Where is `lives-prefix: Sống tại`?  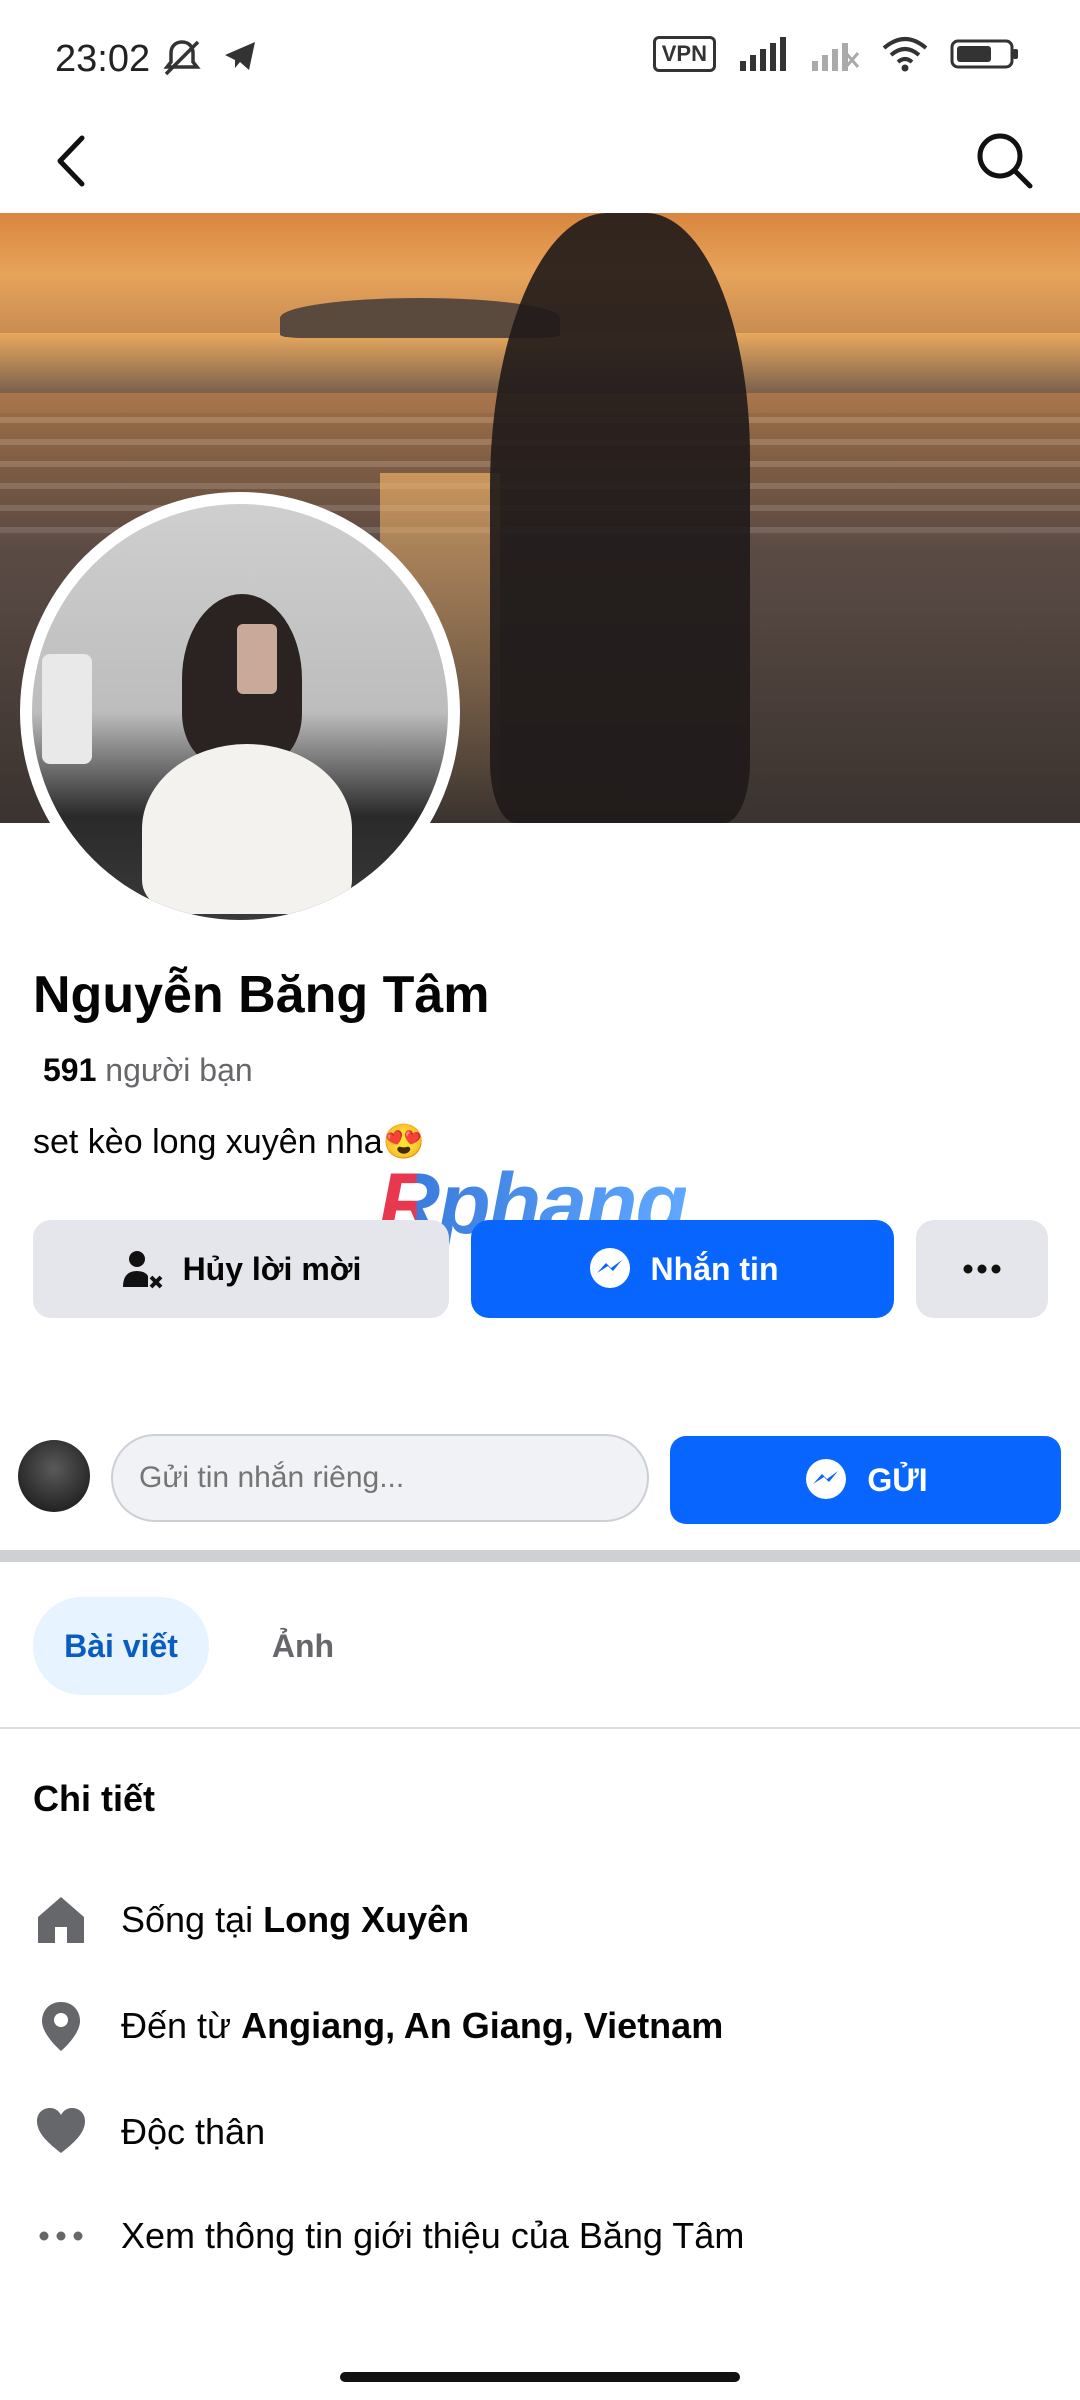 lives-prefix: Sống tại is located at coordinates (192, 1919).